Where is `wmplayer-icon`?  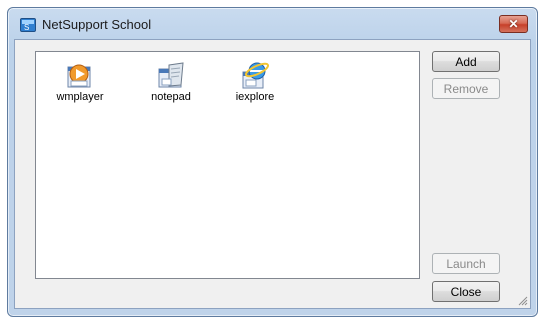
wmplayer-icon is located at coordinates (79, 76).